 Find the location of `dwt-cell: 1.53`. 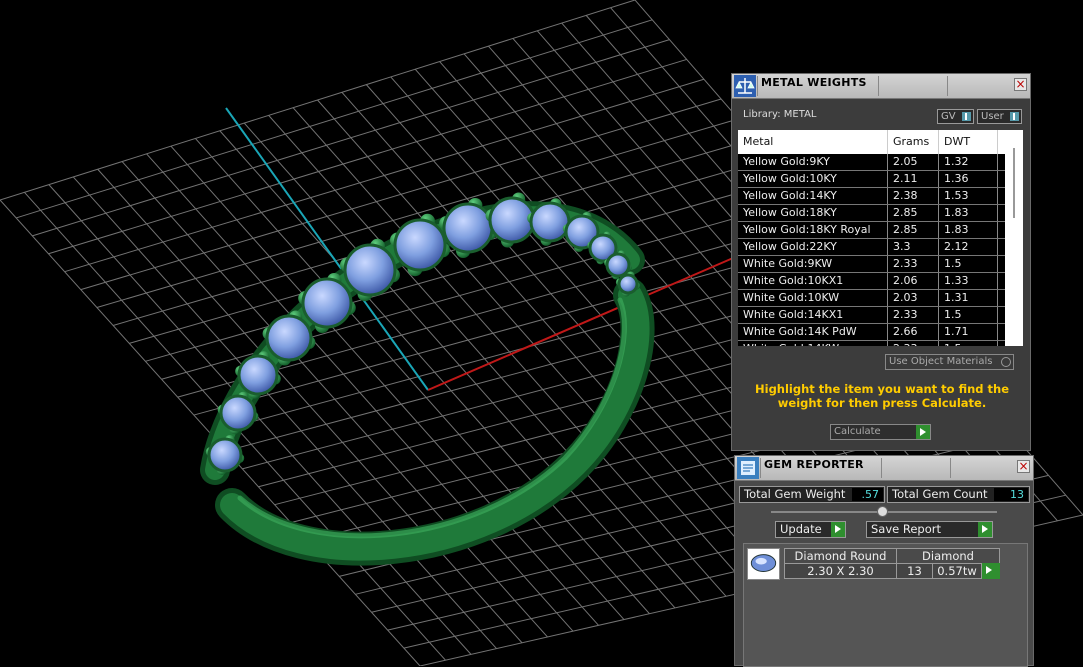

dwt-cell: 1.53 is located at coordinates (968, 196).